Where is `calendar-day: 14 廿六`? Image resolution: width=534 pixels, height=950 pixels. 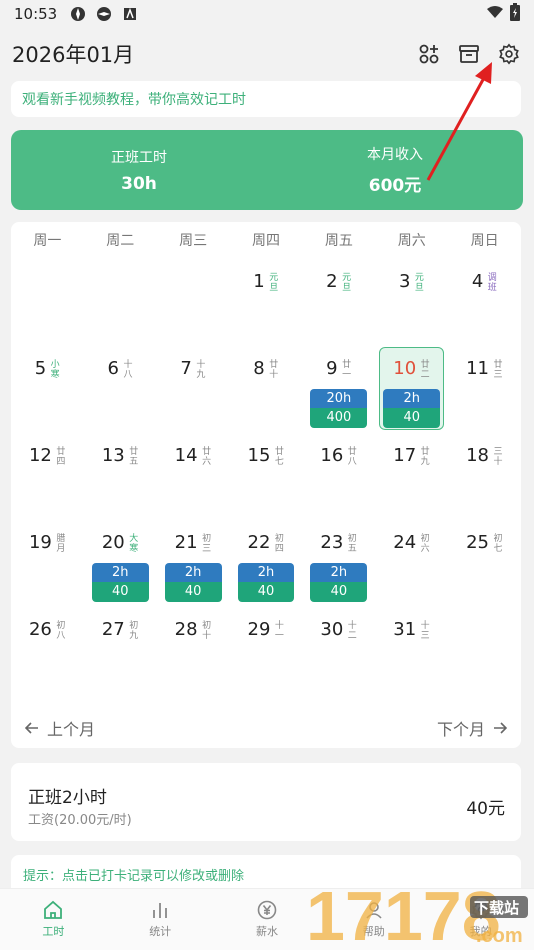 calendar-day: 14 廿六 is located at coordinates (193, 475).